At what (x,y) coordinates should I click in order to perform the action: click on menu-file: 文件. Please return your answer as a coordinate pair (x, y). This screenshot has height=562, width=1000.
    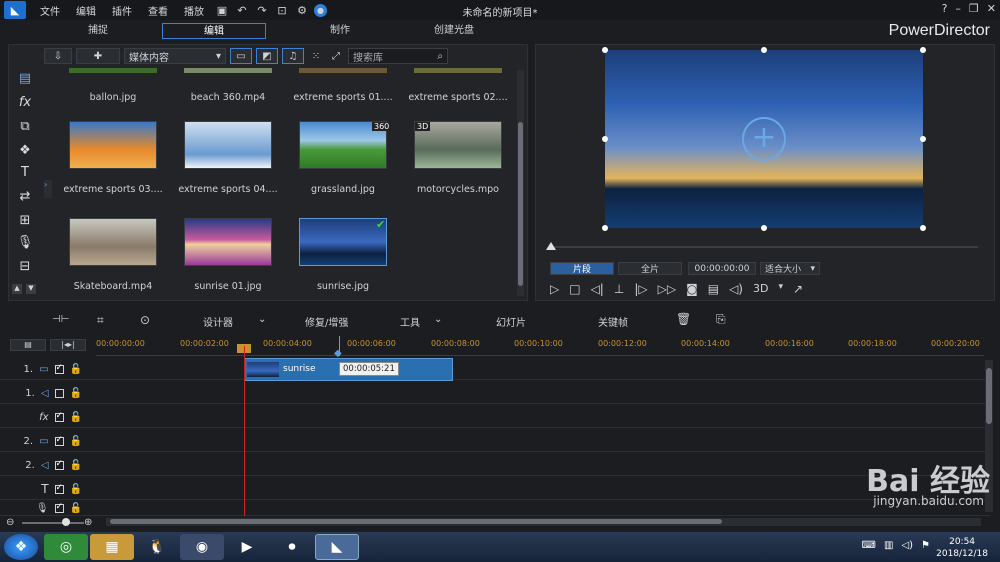
    Looking at the image, I should click on (50, 10).